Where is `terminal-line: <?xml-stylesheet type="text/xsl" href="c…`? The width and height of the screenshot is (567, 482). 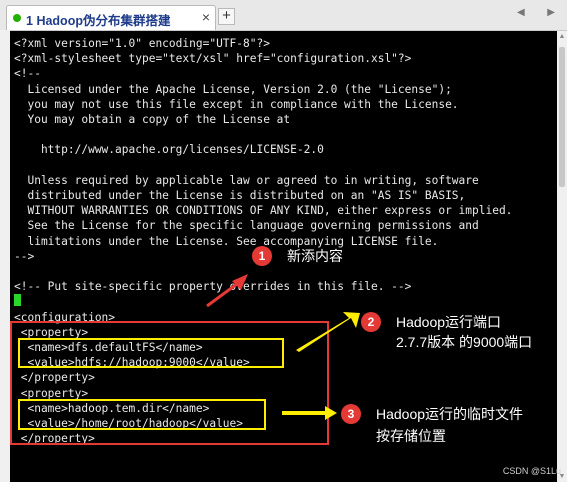 terminal-line: <?xml-stylesheet type="text/xsl" href="c… is located at coordinates (213, 59).